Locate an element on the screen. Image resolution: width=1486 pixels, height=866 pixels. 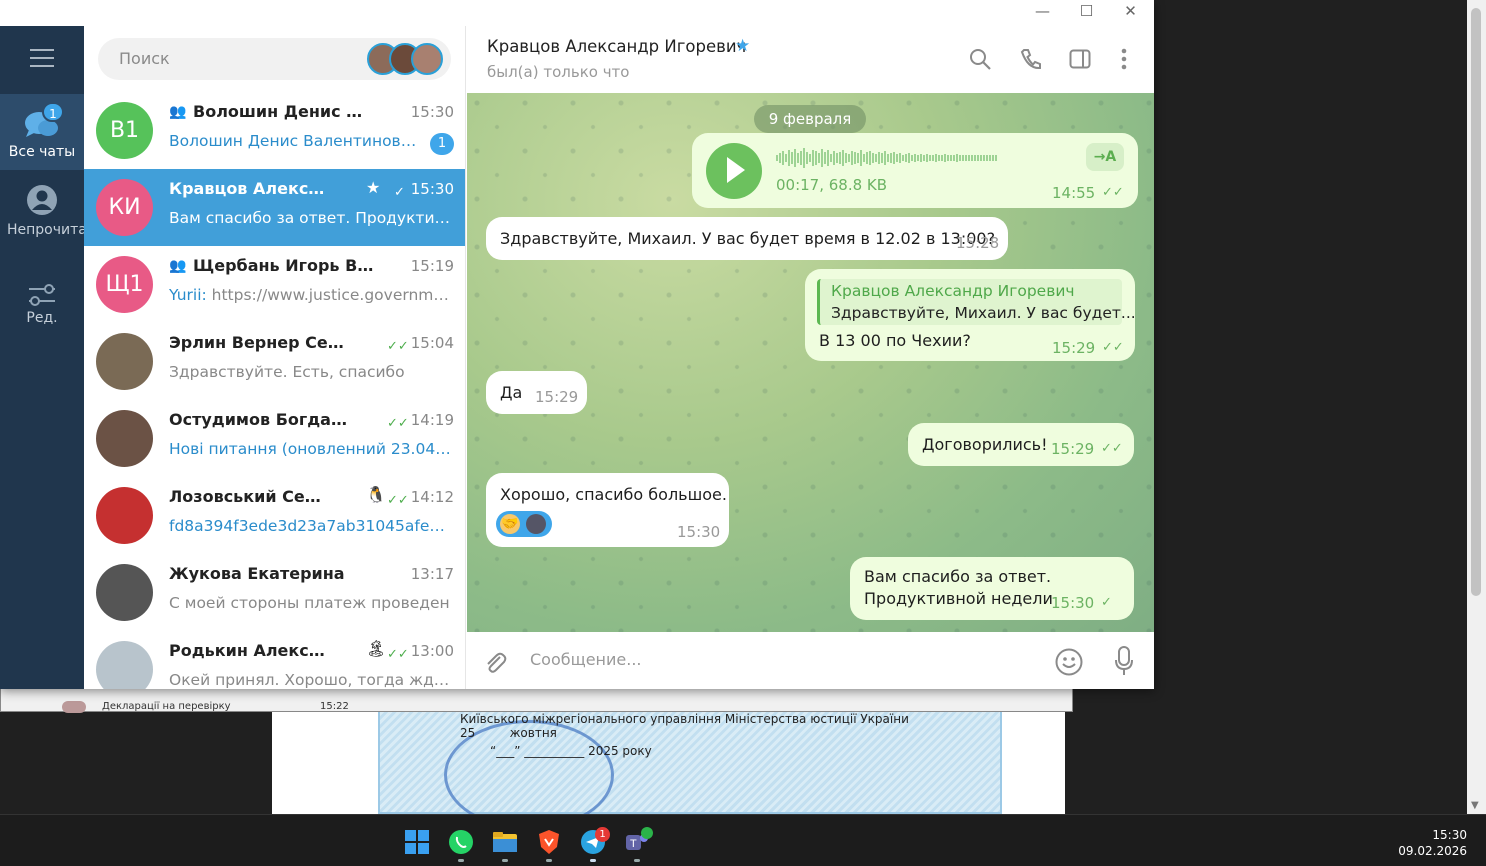
emoji-icon is located at coordinates (1069, 662).